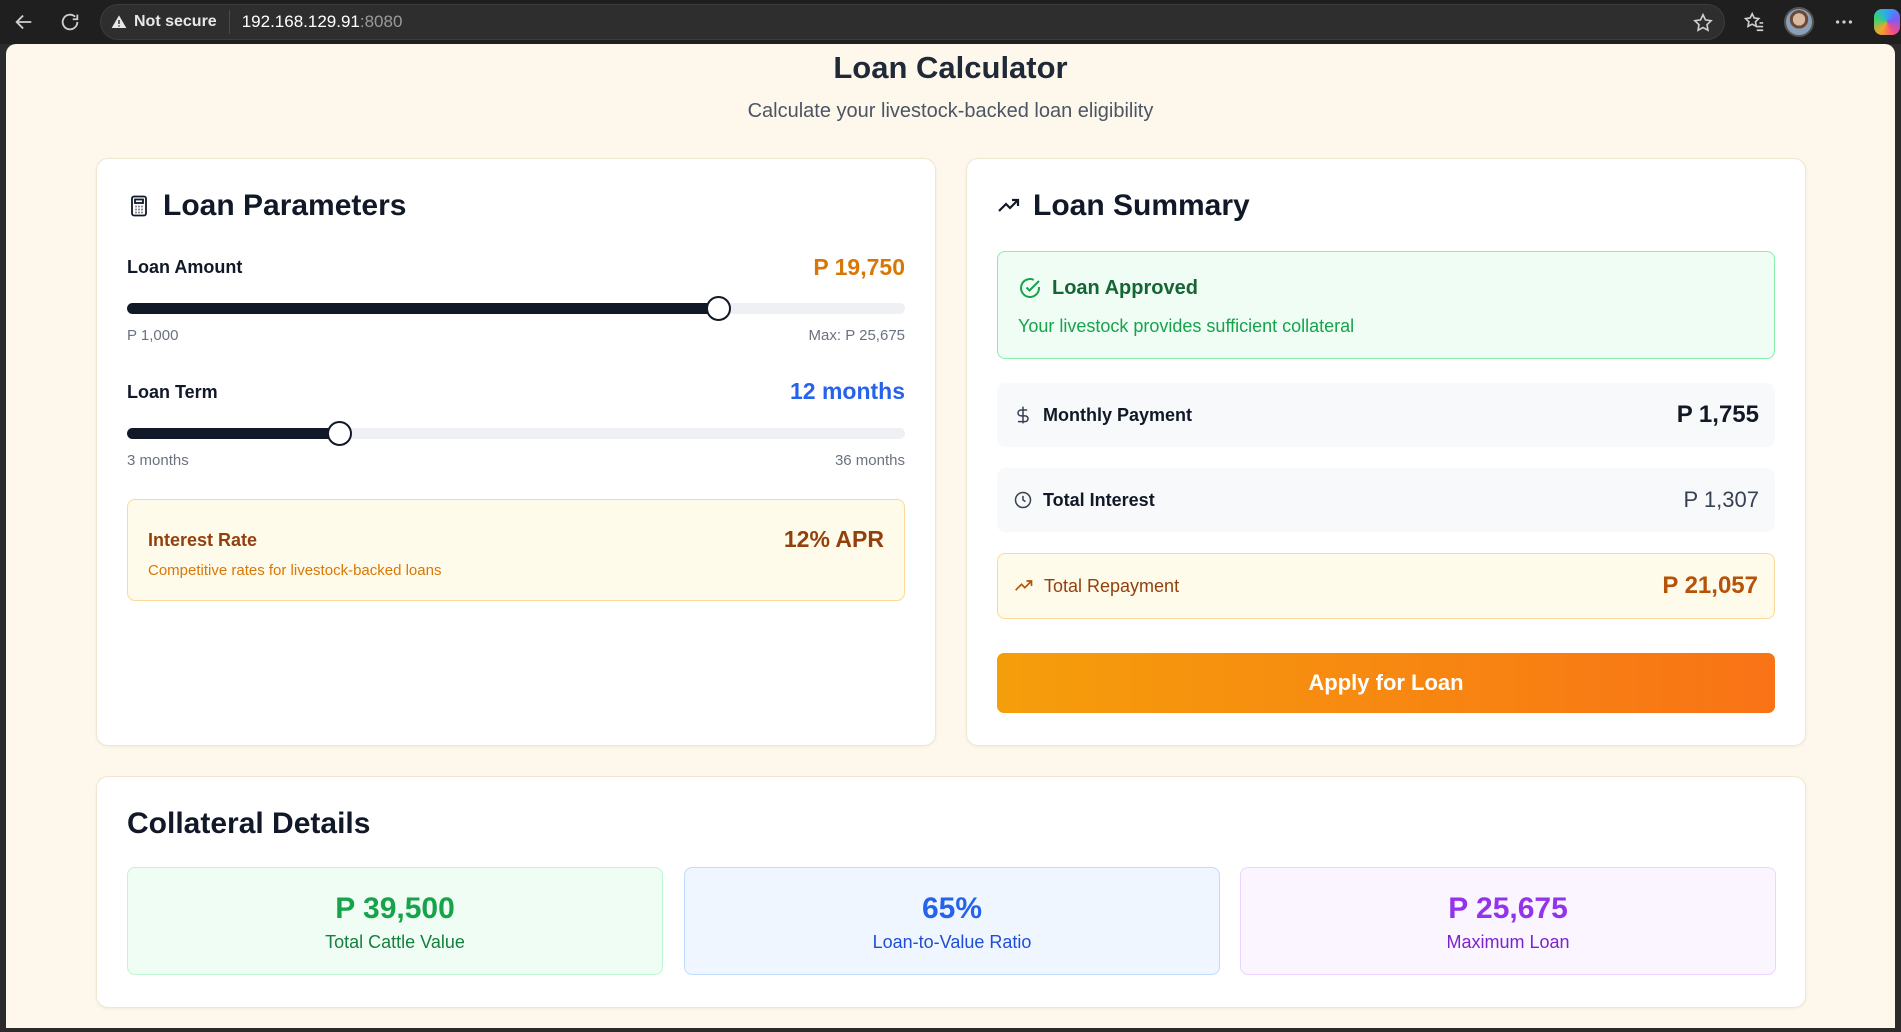 The width and height of the screenshot is (1901, 1032). What do you see at coordinates (833, 539) in the screenshot?
I see `interest-rate-value: 12% APR` at bounding box center [833, 539].